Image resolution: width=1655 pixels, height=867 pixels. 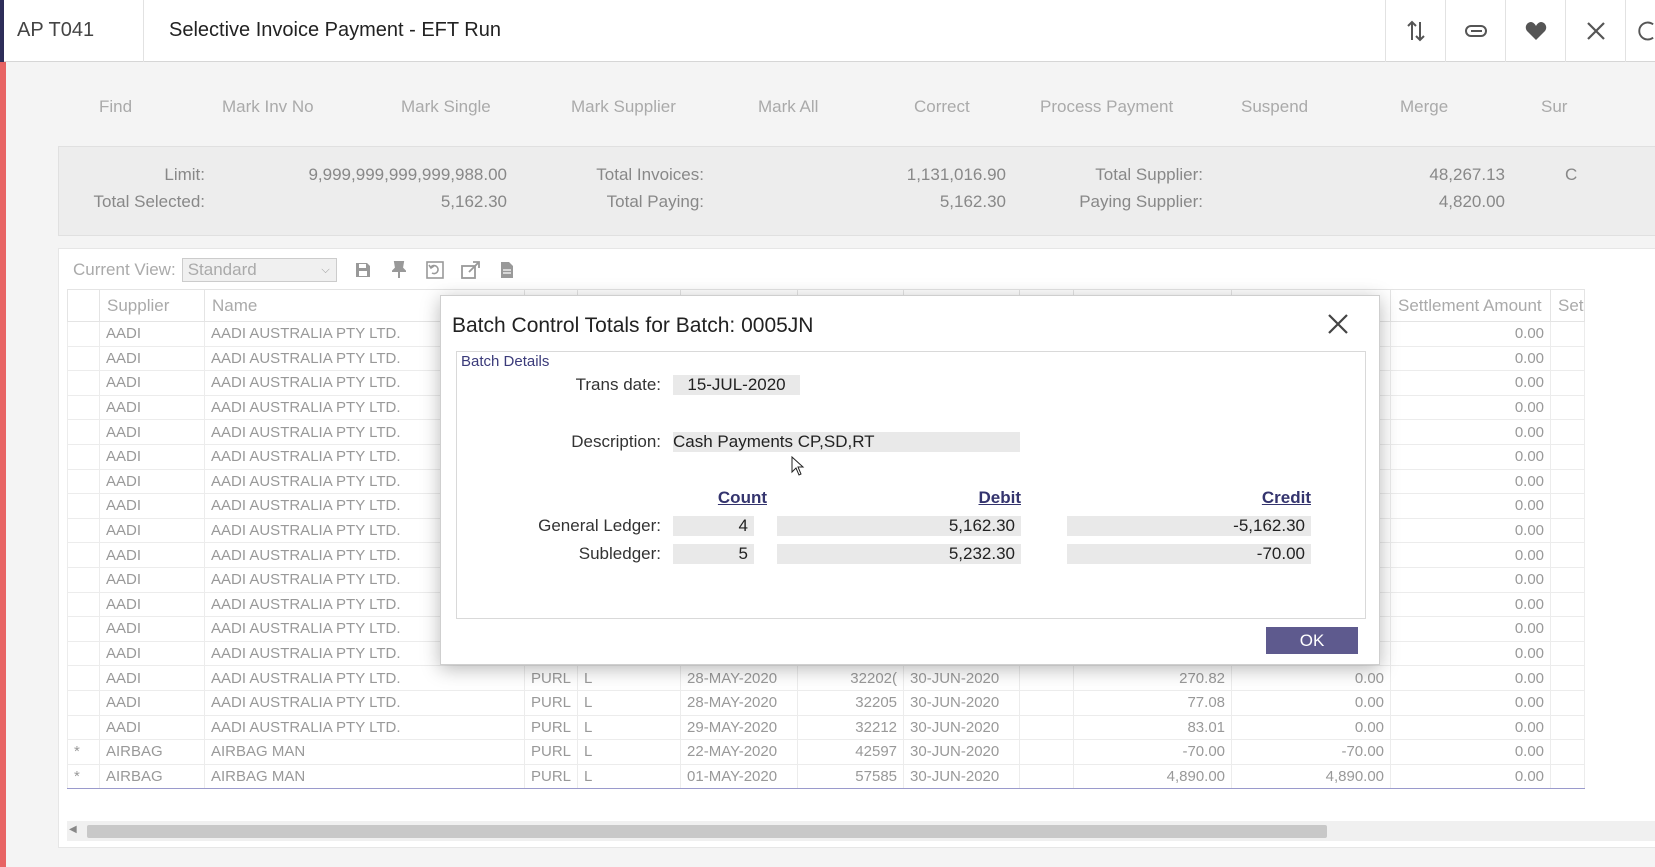 What do you see at coordinates (899, 526) in the screenshot?
I see `gl-debit-field: 5,162.30` at bounding box center [899, 526].